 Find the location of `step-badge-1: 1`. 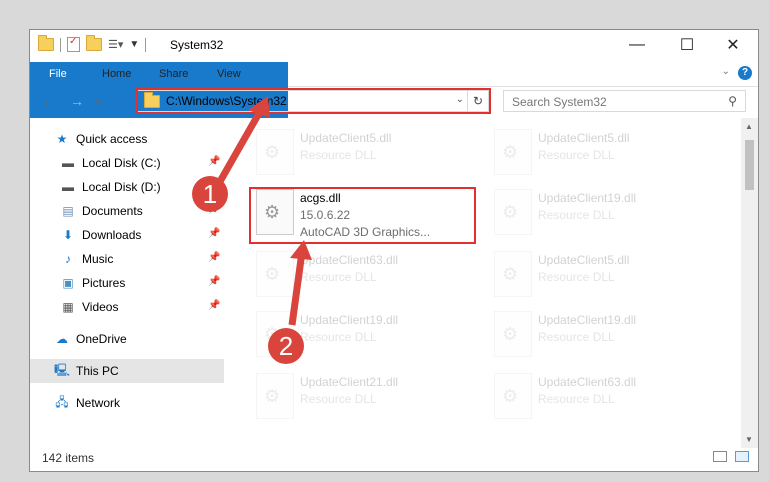

step-badge-1: 1 is located at coordinates (210, 194).